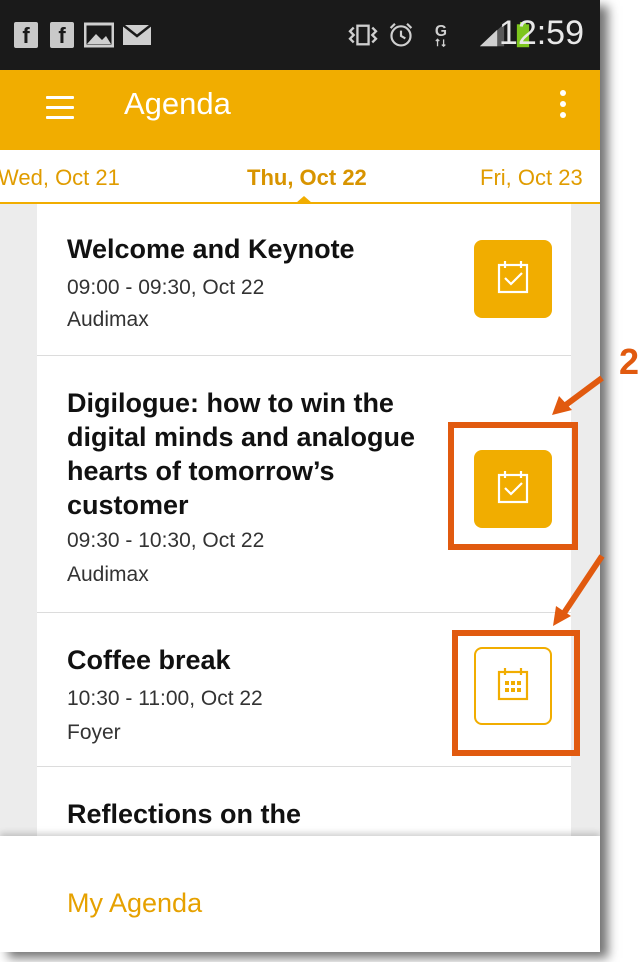 The height and width of the screenshot is (962, 643). Describe the element at coordinates (581, 587) in the screenshot. I see `annotation-arrow` at that location.